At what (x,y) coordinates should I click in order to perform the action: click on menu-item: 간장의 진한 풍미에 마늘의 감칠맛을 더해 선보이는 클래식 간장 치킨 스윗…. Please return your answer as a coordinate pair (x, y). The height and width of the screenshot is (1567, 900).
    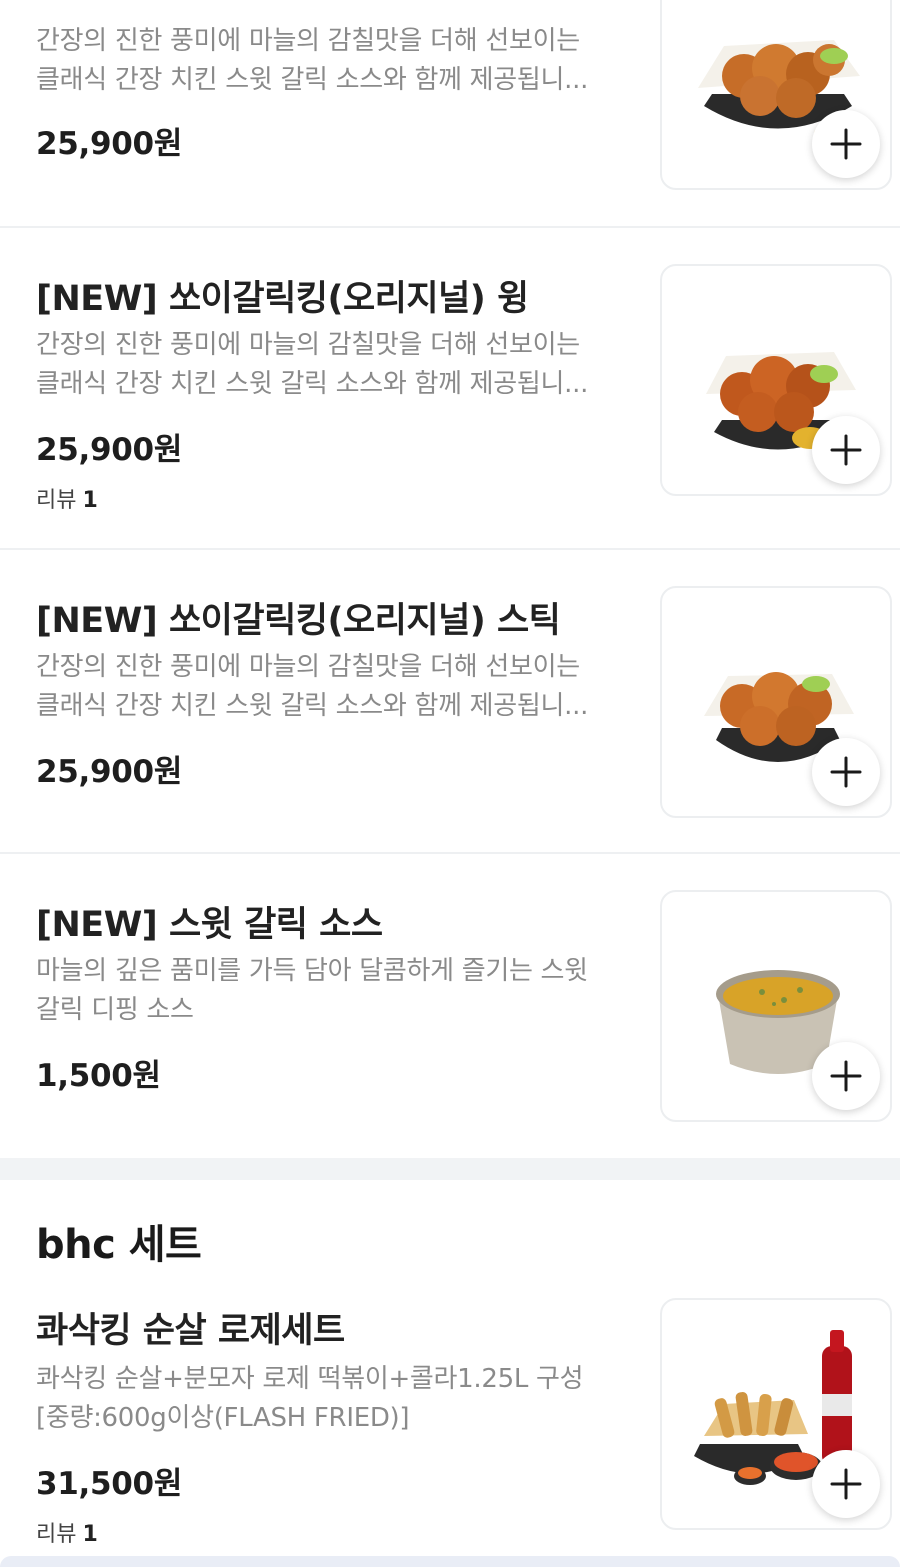
    Looking at the image, I should click on (450, 113).